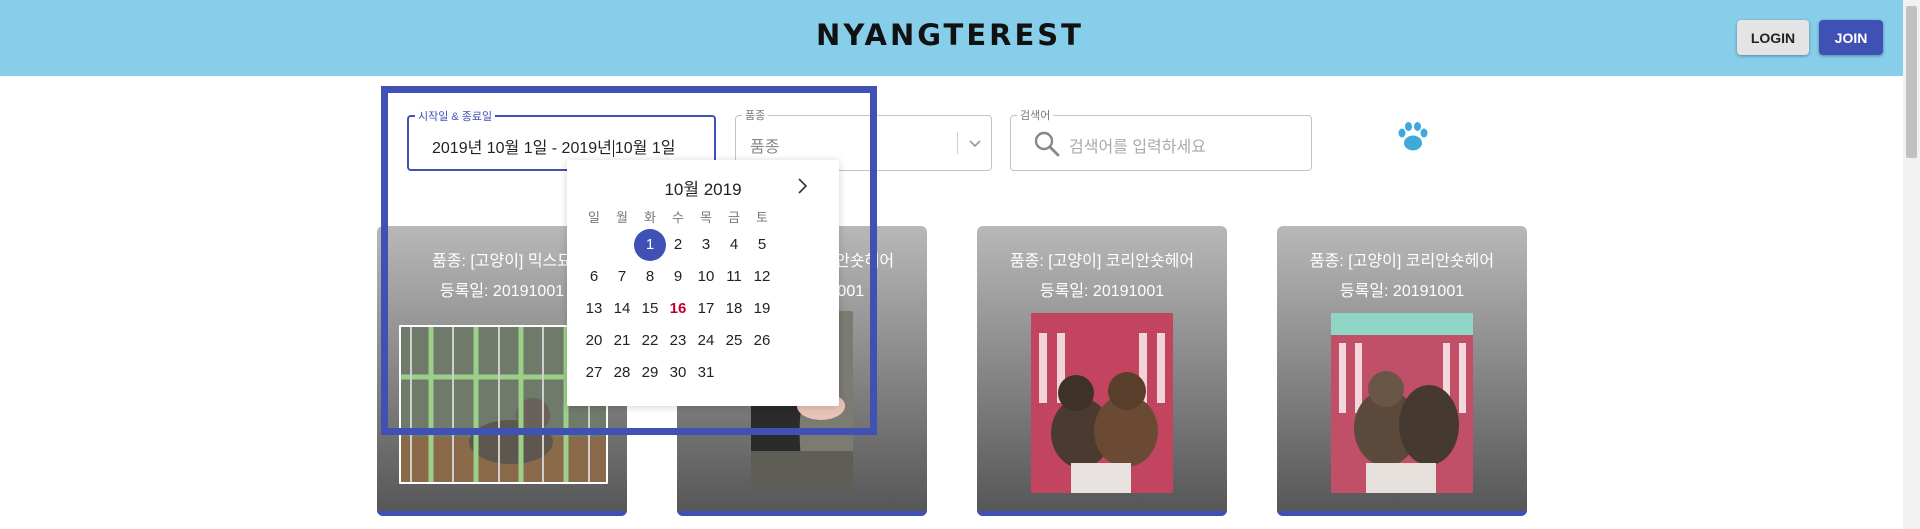 This screenshot has width=1920, height=529. What do you see at coordinates (957, 143) in the screenshot?
I see `select-divider` at bounding box center [957, 143].